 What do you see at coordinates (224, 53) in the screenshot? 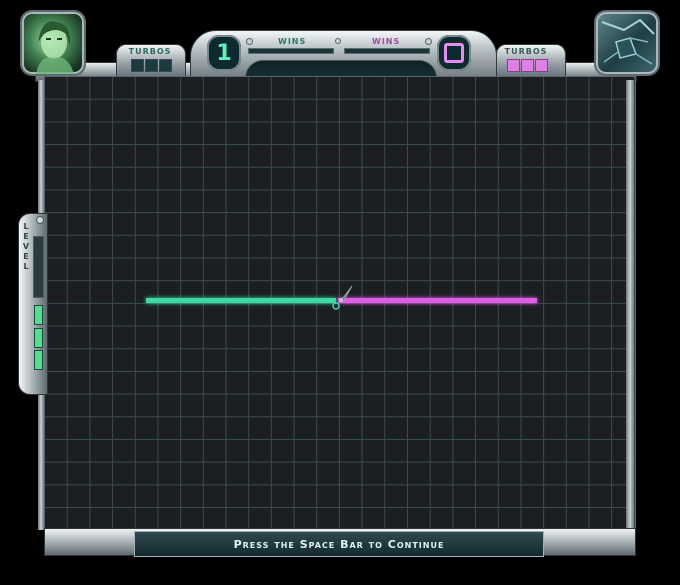
I see `p1-score: 1` at bounding box center [224, 53].